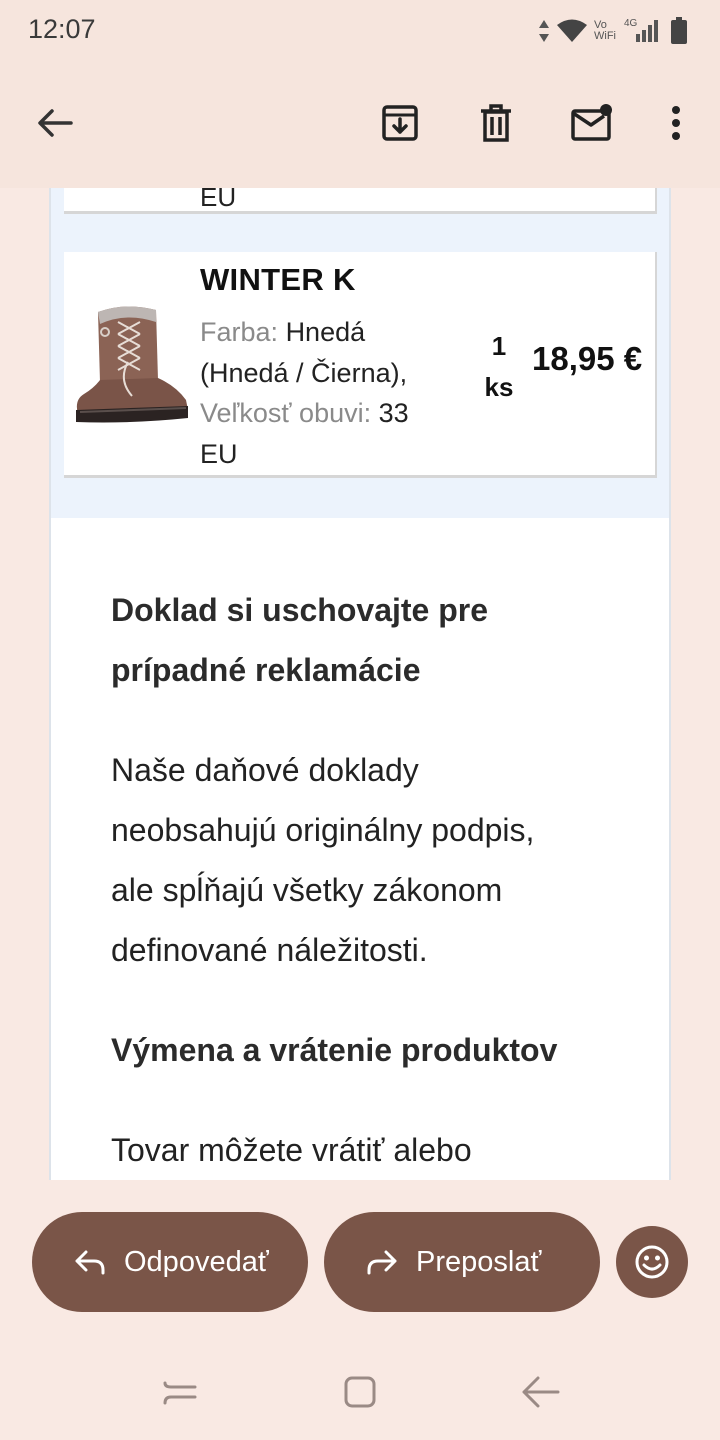 Image resolution: width=720 pixels, height=1440 pixels. I want to click on more-vert-icon, so click(676, 123).